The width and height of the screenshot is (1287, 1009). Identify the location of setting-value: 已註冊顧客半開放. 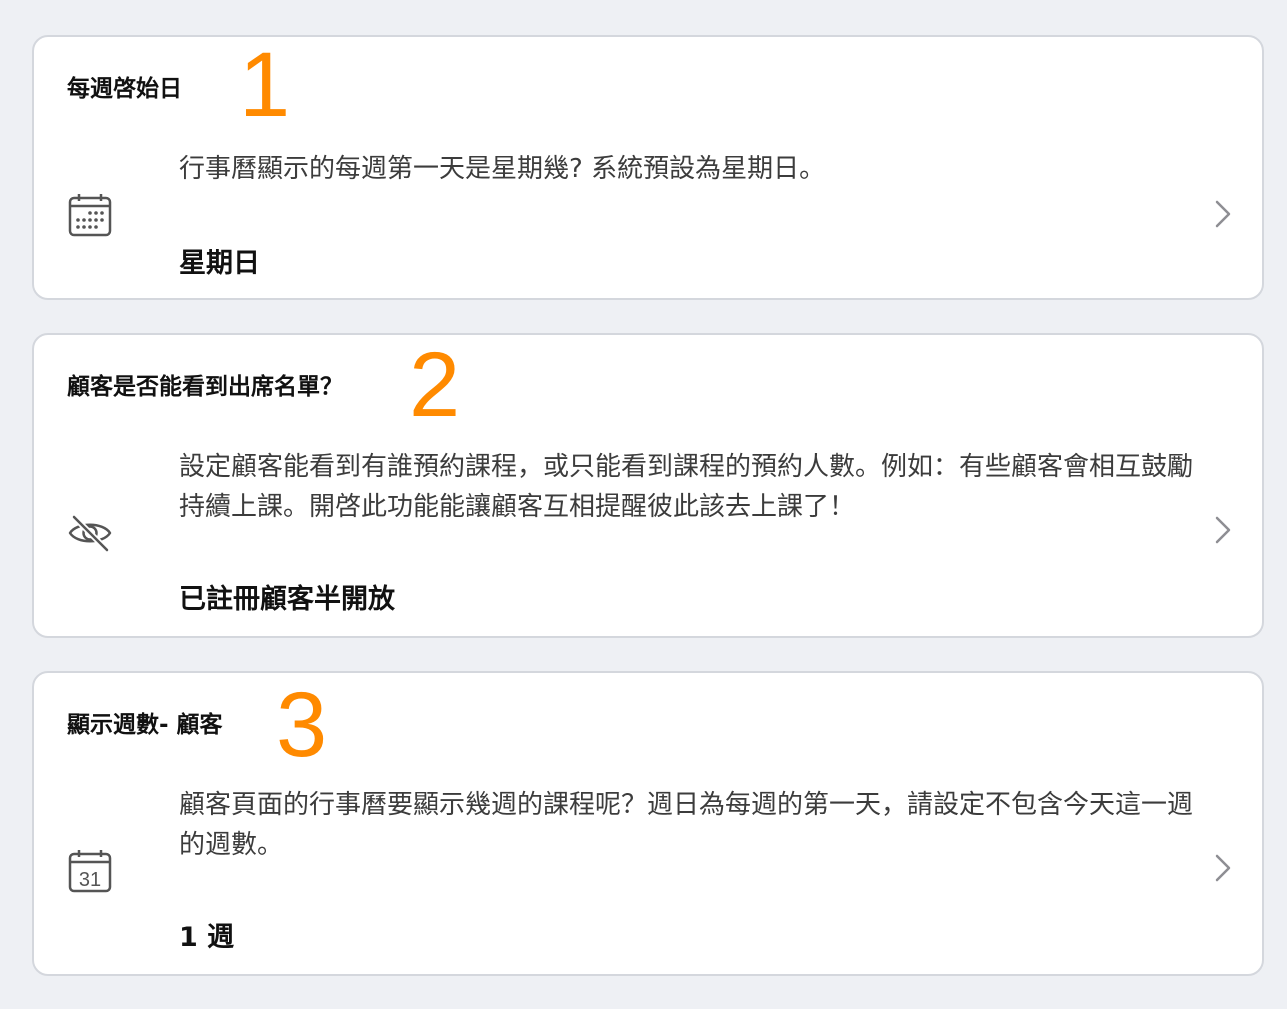
(287, 599).